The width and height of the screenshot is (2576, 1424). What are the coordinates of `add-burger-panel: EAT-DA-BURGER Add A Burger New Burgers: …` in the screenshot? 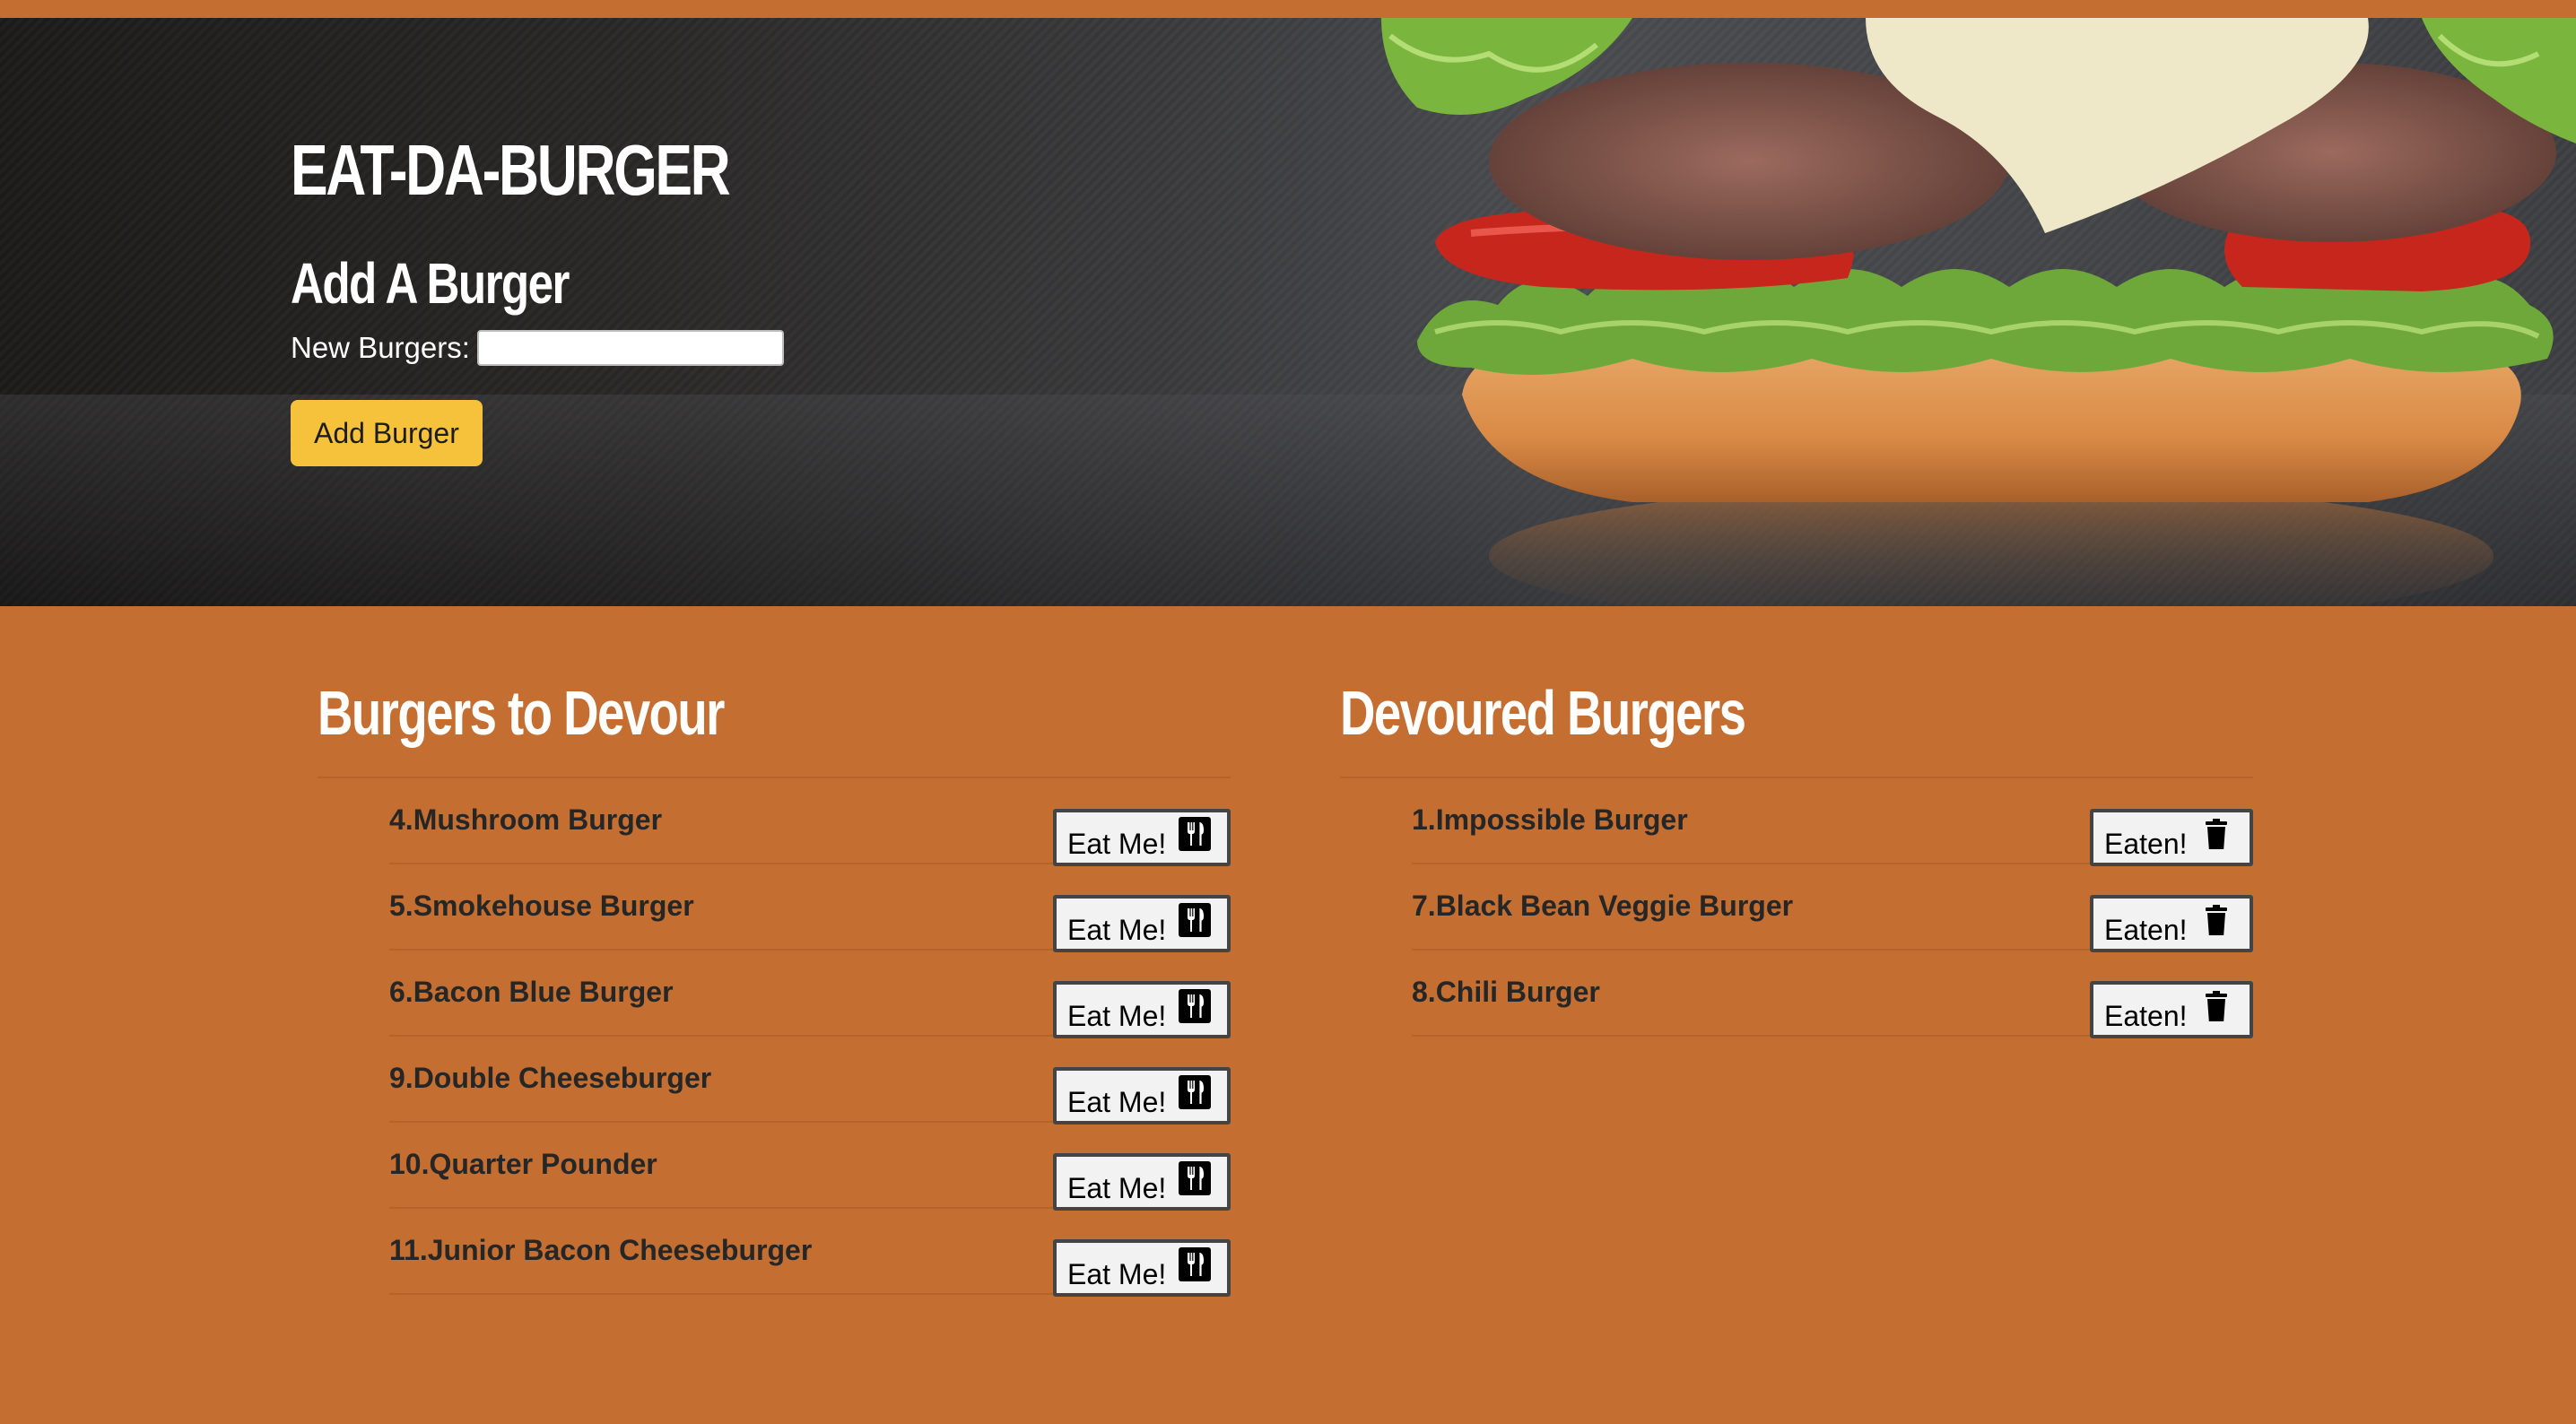 It's located at (694, 300).